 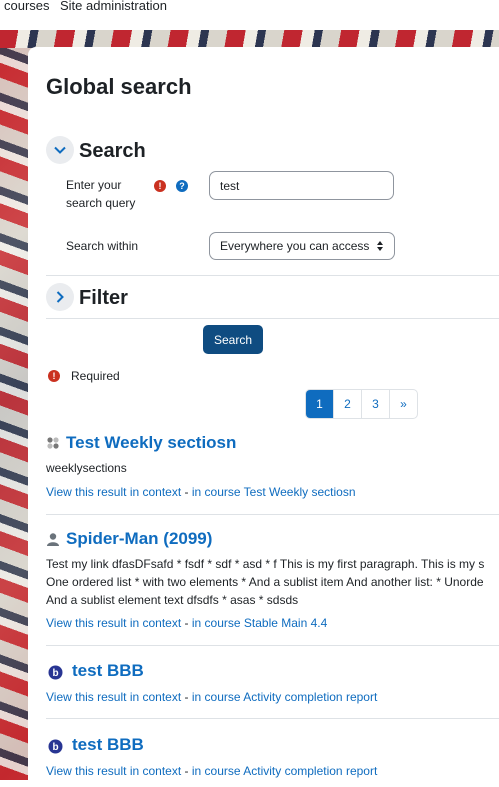 I want to click on chevron-down-icon, so click(x=60, y=150).